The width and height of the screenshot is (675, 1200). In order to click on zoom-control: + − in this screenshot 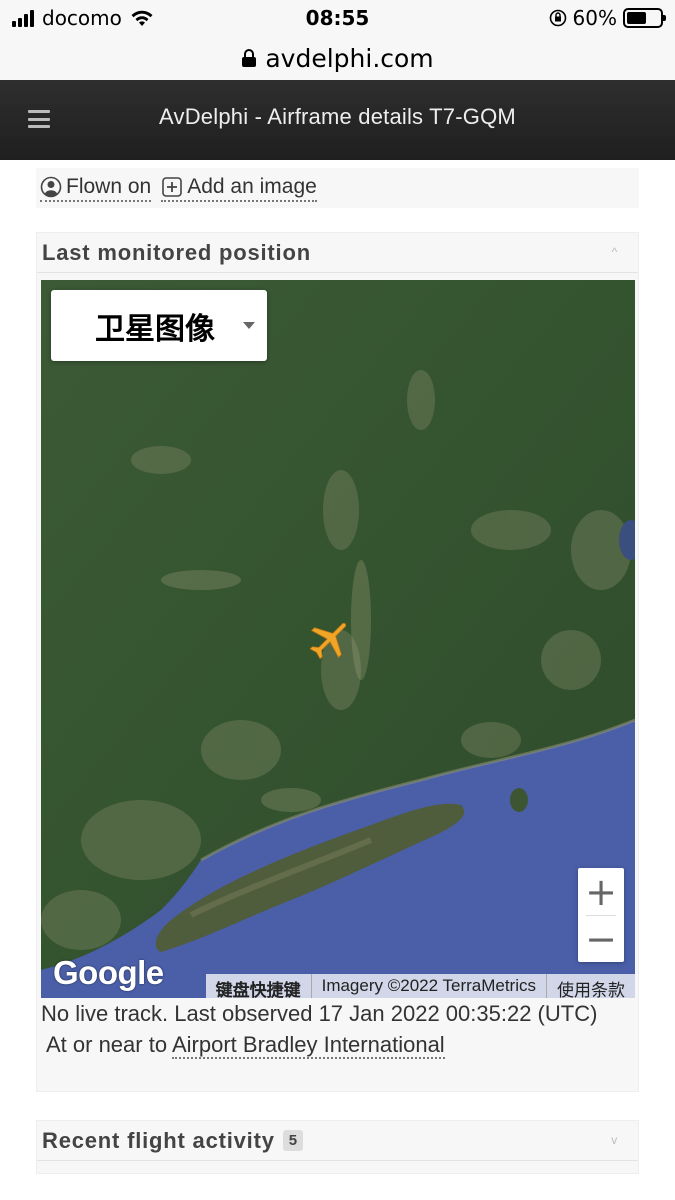, I will do `click(601, 915)`.